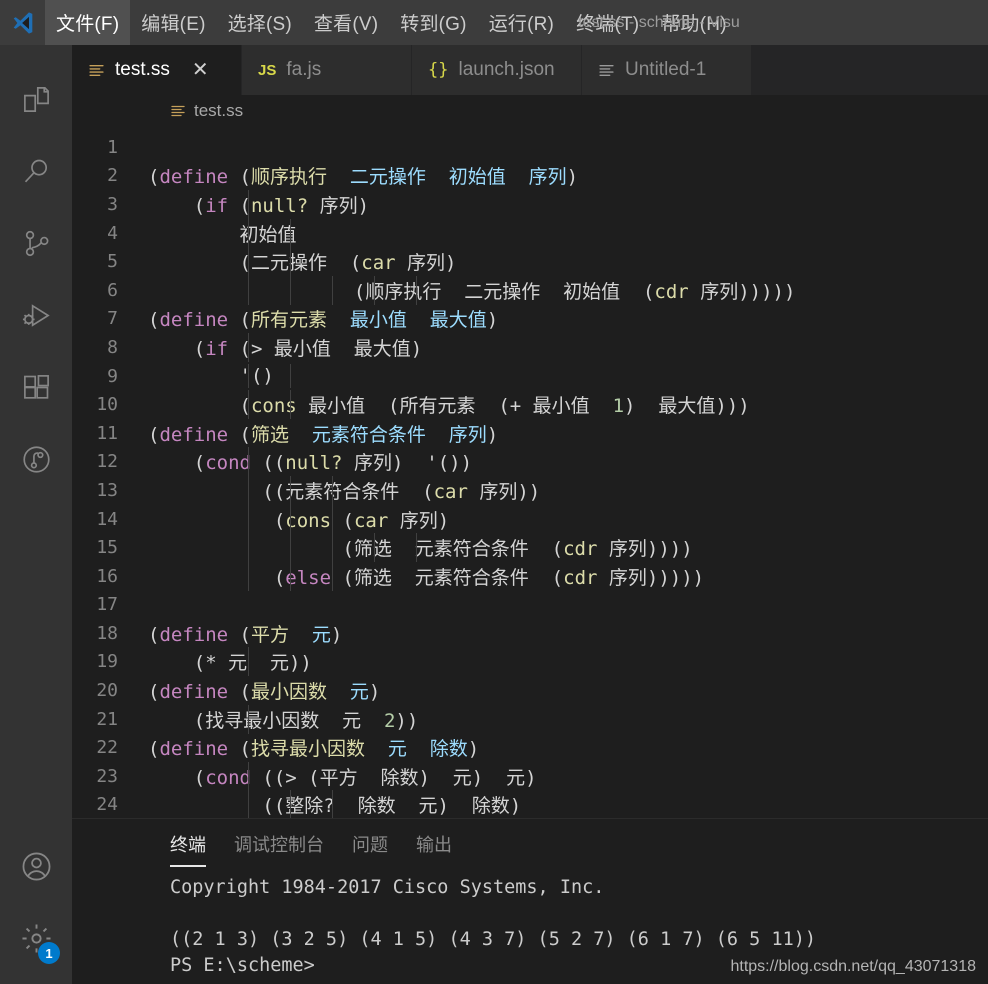 The height and width of the screenshot is (984, 988). What do you see at coordinates (530, 204) in the screenshot?
I see `code-line: 3 (if (null? 序列)` at bounding box center [530, 204].